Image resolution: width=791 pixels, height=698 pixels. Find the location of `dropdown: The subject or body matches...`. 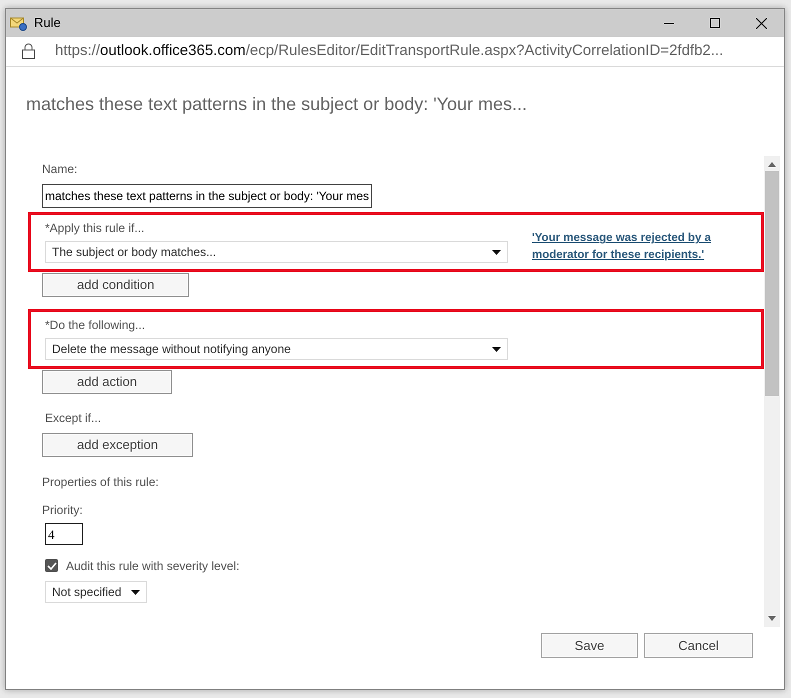

dropdown: The subject or body matches... is located at coordinates (276, 251).